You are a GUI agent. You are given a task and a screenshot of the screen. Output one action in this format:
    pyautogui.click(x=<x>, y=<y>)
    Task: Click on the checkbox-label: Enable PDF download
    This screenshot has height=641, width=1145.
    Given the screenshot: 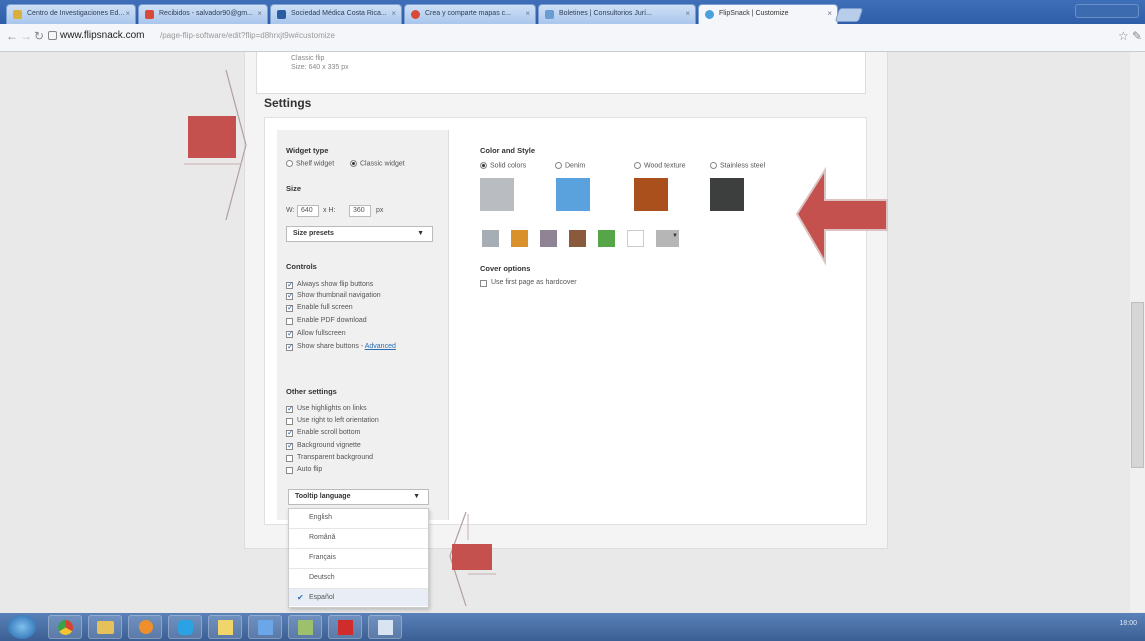 What is the action you would take?
    pyautogui.click(x=332, y=320)
    